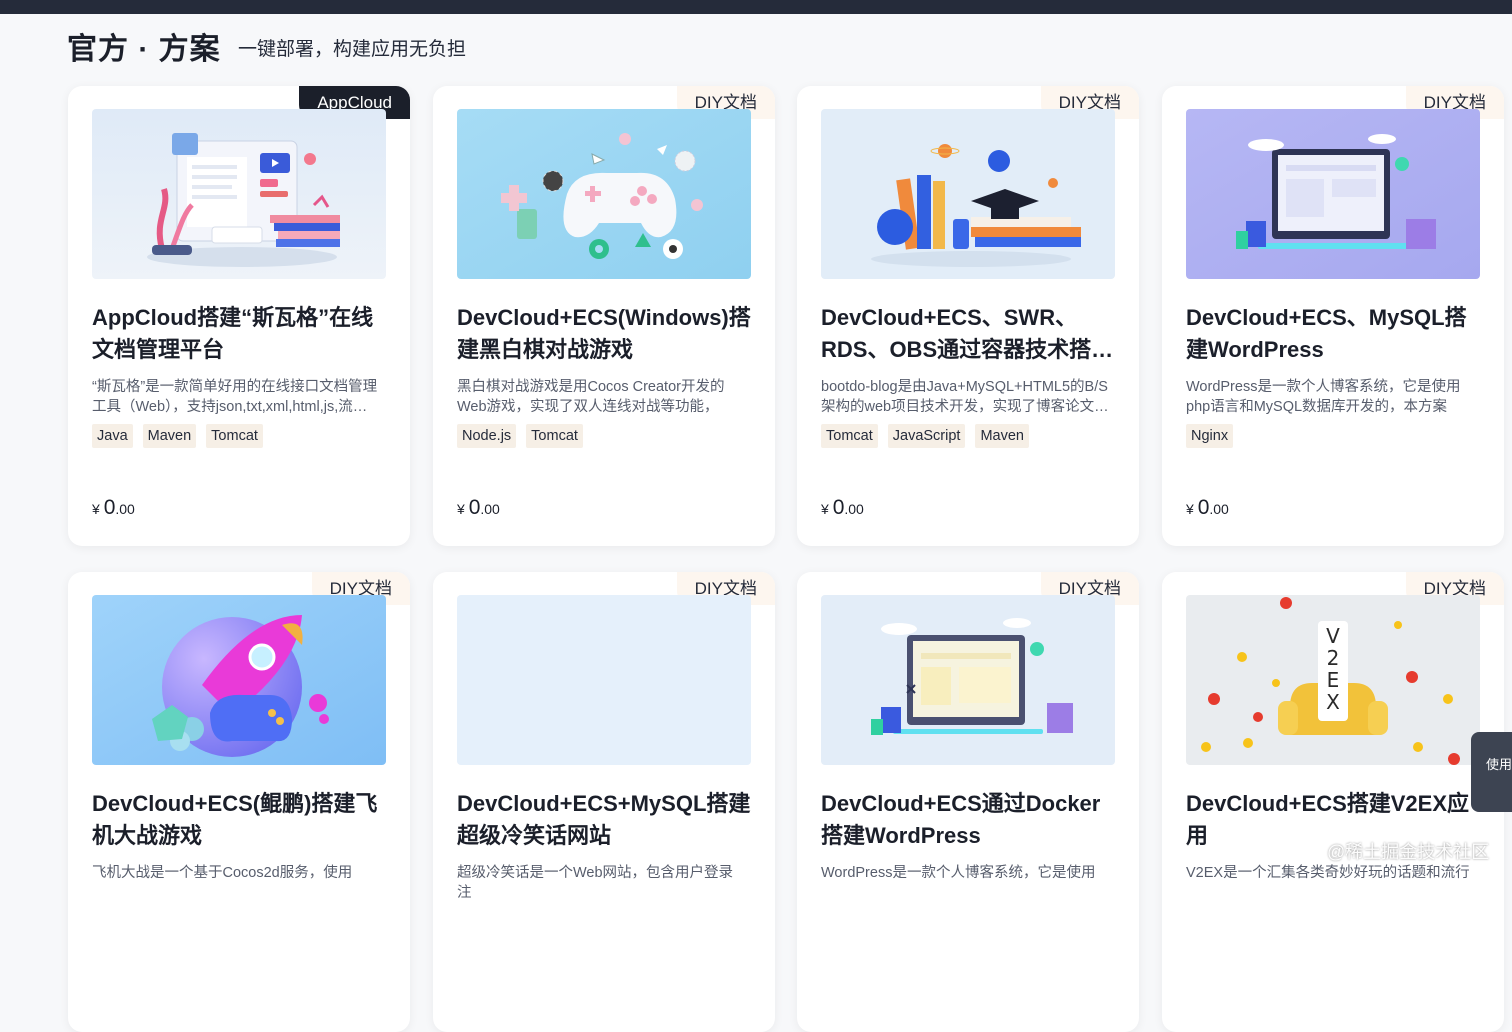 Image resolution: width=1512 pixels, height=1032 pixels. What do you see at coordinates (487, 436) in the screenshot?
I see `tag: Node.js` at bounding box center [487, 436].